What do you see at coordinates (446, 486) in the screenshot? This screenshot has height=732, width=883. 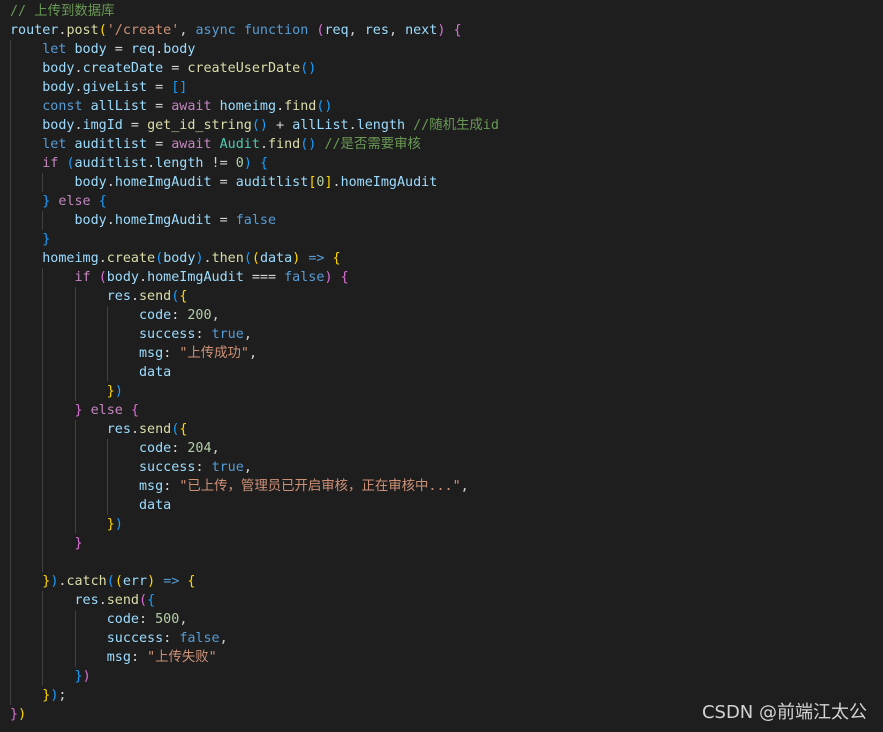 I see `code-line: msg: "已上传，管理员已开启审核，正在审核中...",` at bounding box center [446, 486].